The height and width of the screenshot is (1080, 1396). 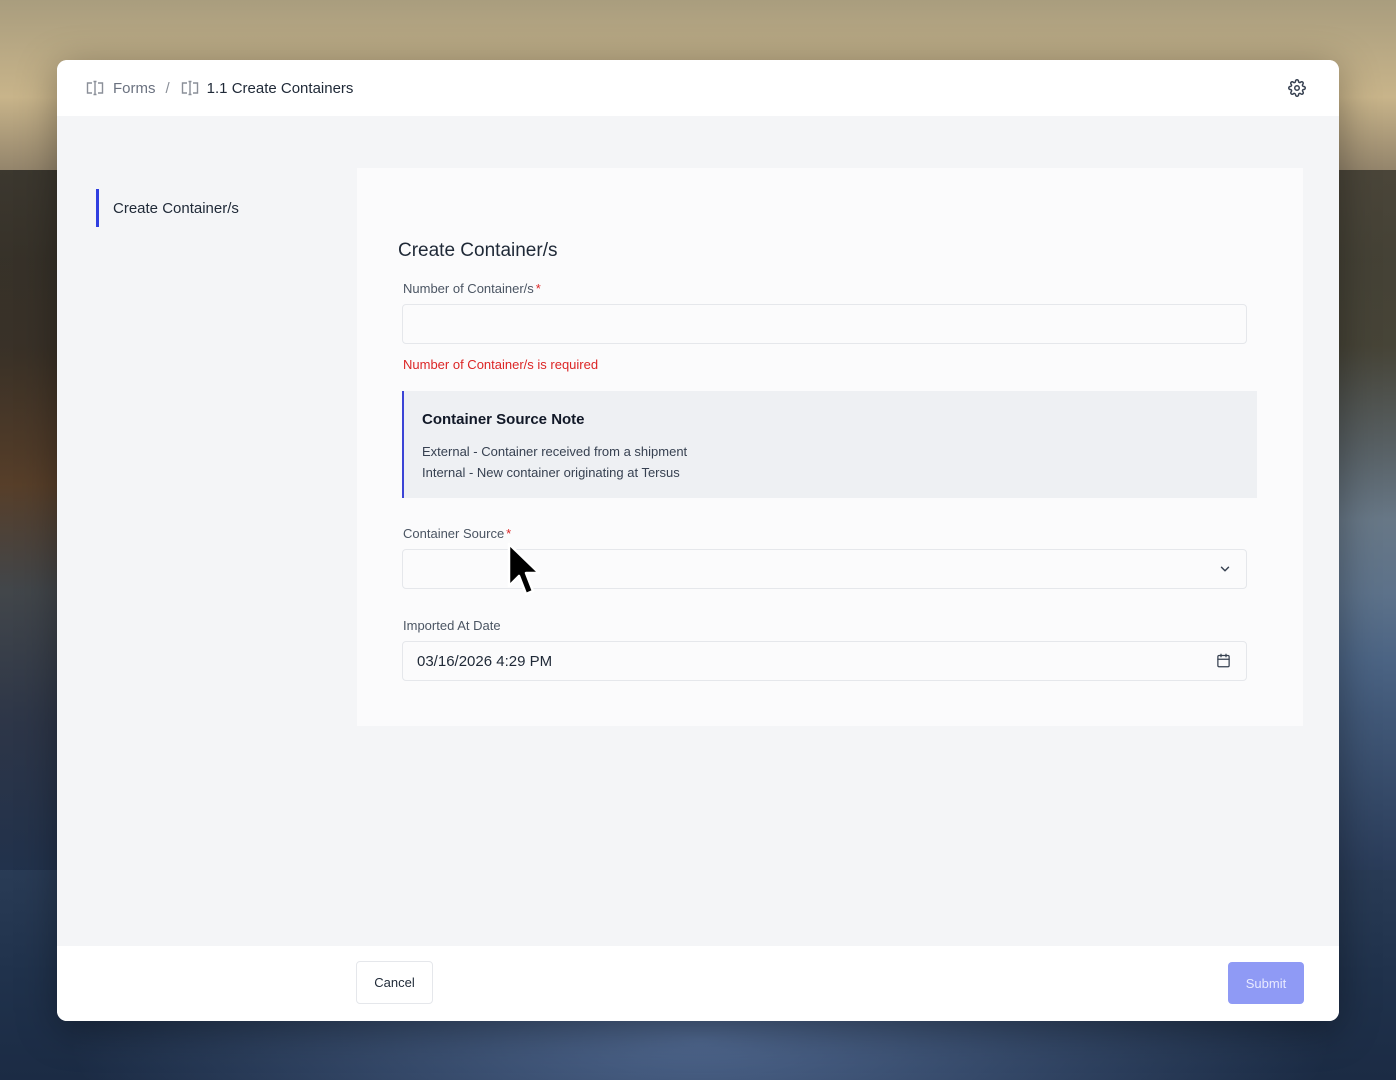 I want to click on chevron-down-icon, so click(x=1225, y=569).